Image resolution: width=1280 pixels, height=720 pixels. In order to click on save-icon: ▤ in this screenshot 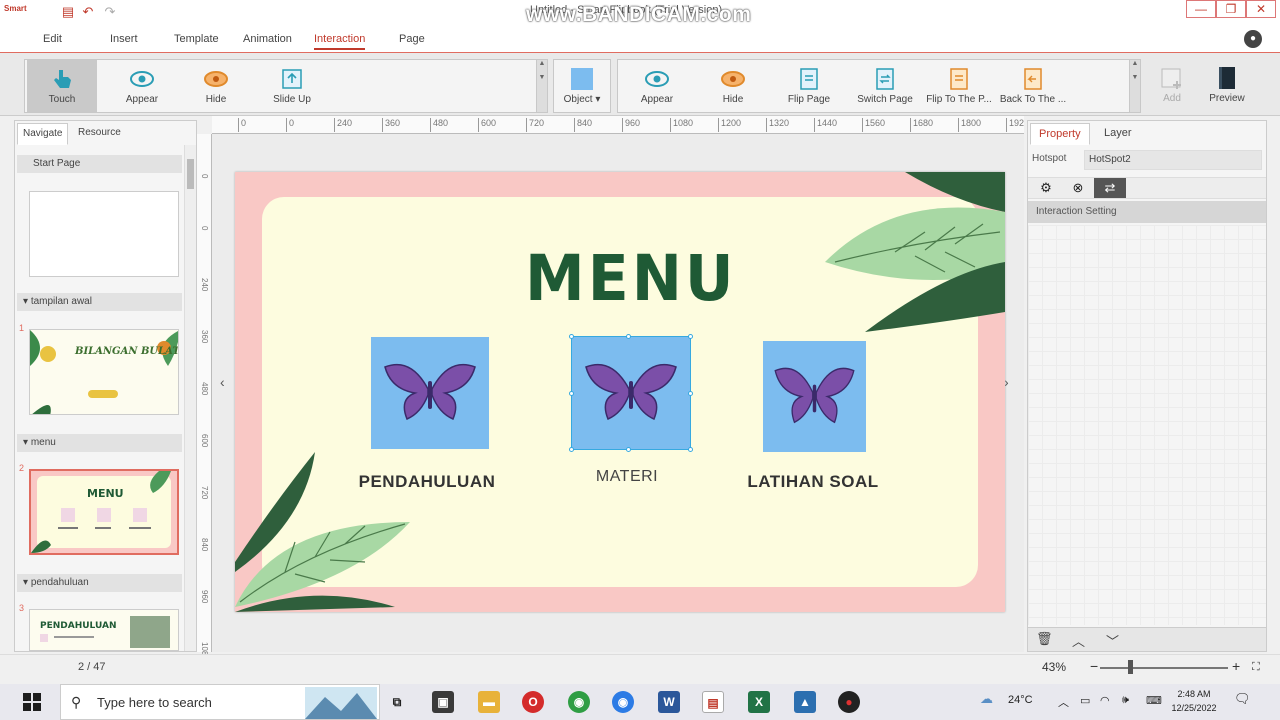, I will do `click(68, 12)`.